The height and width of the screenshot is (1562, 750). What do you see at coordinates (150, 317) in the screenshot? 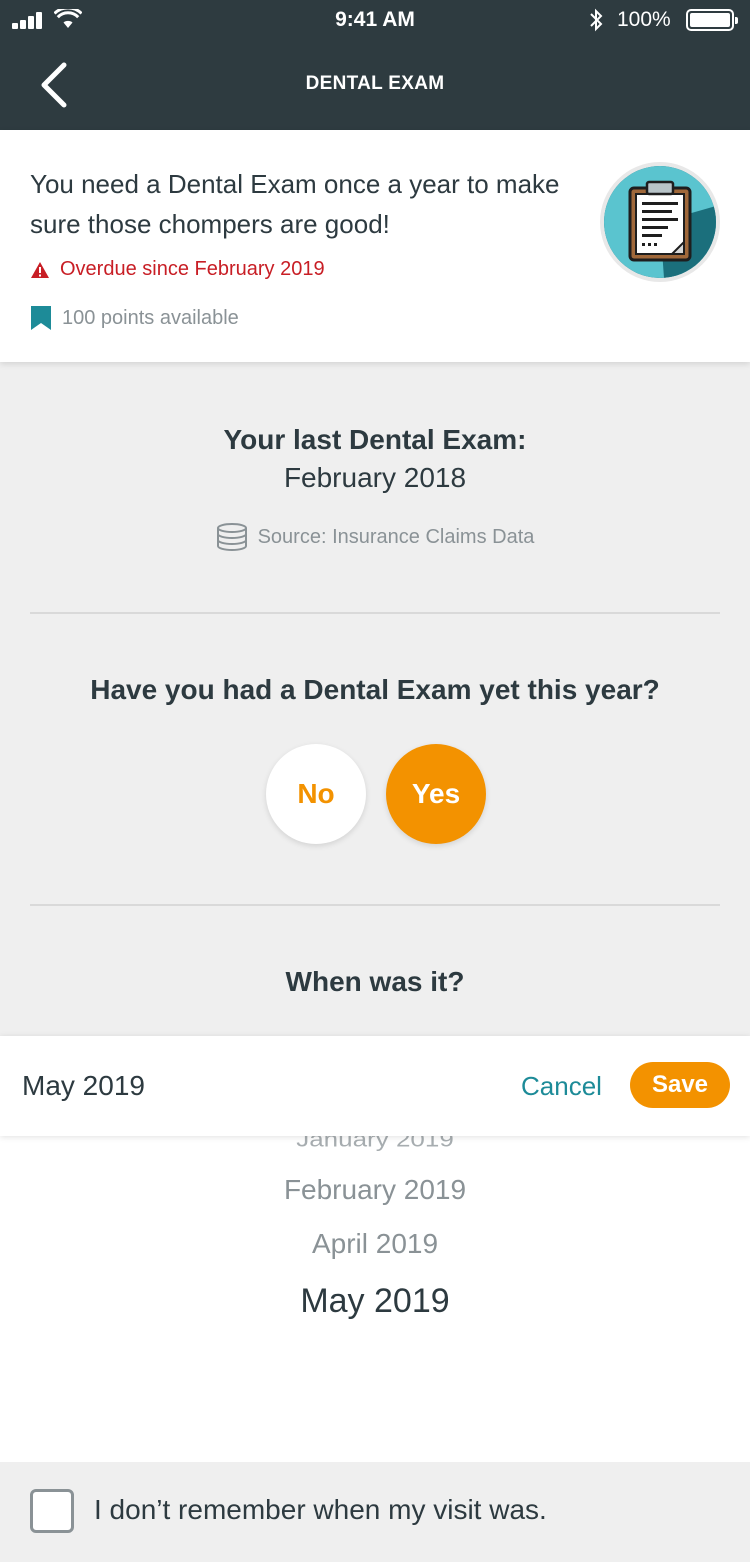
I see `points-text: 100 points available` at bounding box center [150, 317].